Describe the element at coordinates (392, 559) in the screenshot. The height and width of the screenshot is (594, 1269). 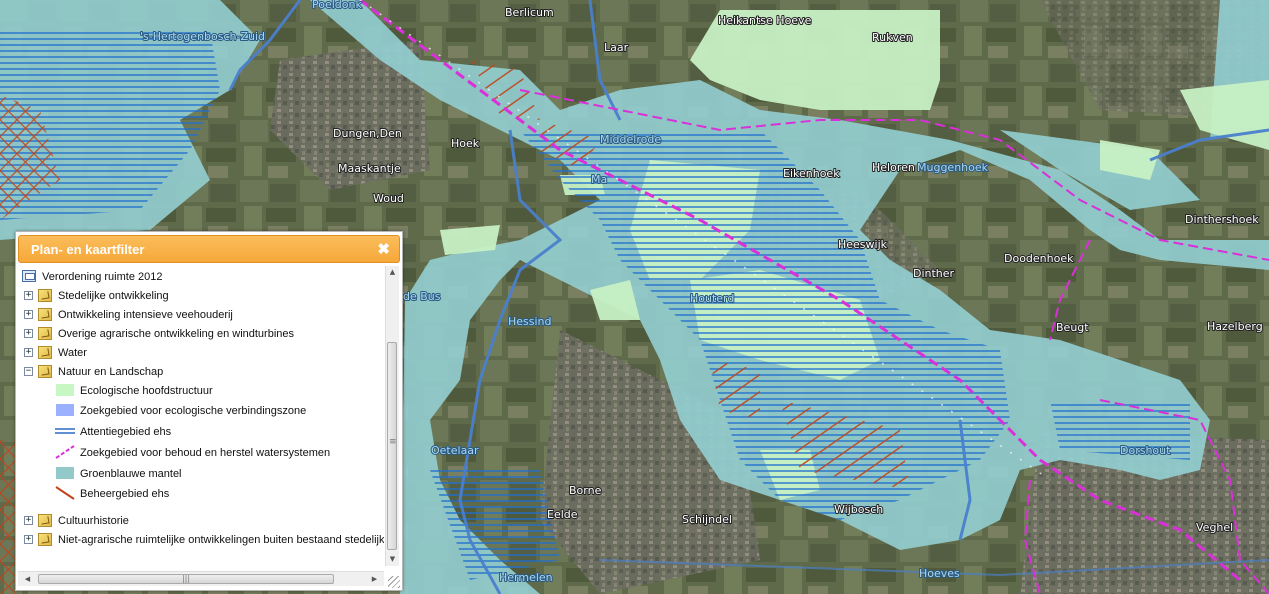
I see `scroll-down-icon: ▼` at that location.